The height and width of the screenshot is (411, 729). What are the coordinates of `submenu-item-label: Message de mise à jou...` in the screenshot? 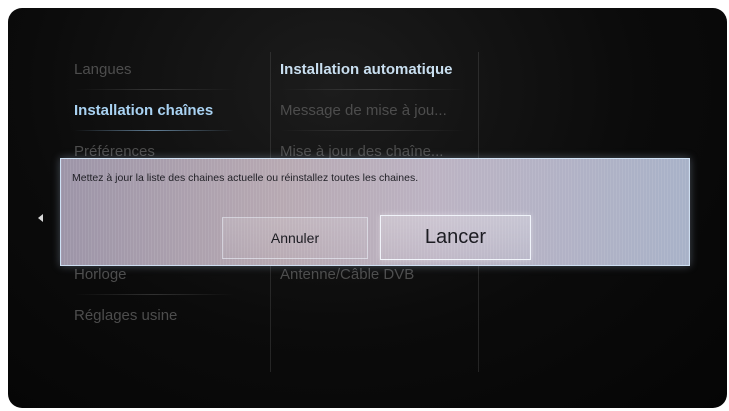 It's located at (363, 110).